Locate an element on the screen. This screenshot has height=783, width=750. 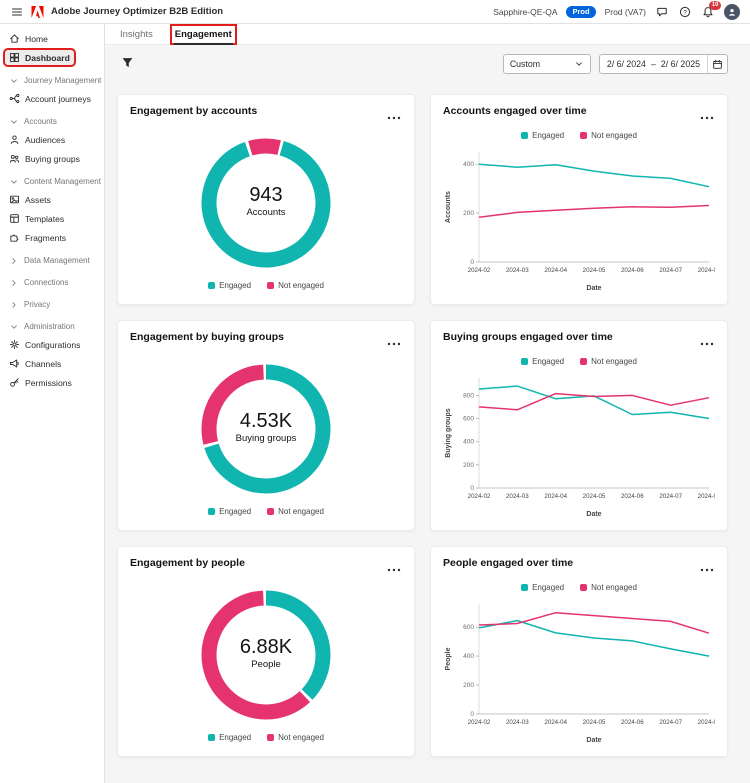
date-end-value: 2/ 6/ 2025 is located at coordinates (680, 64).